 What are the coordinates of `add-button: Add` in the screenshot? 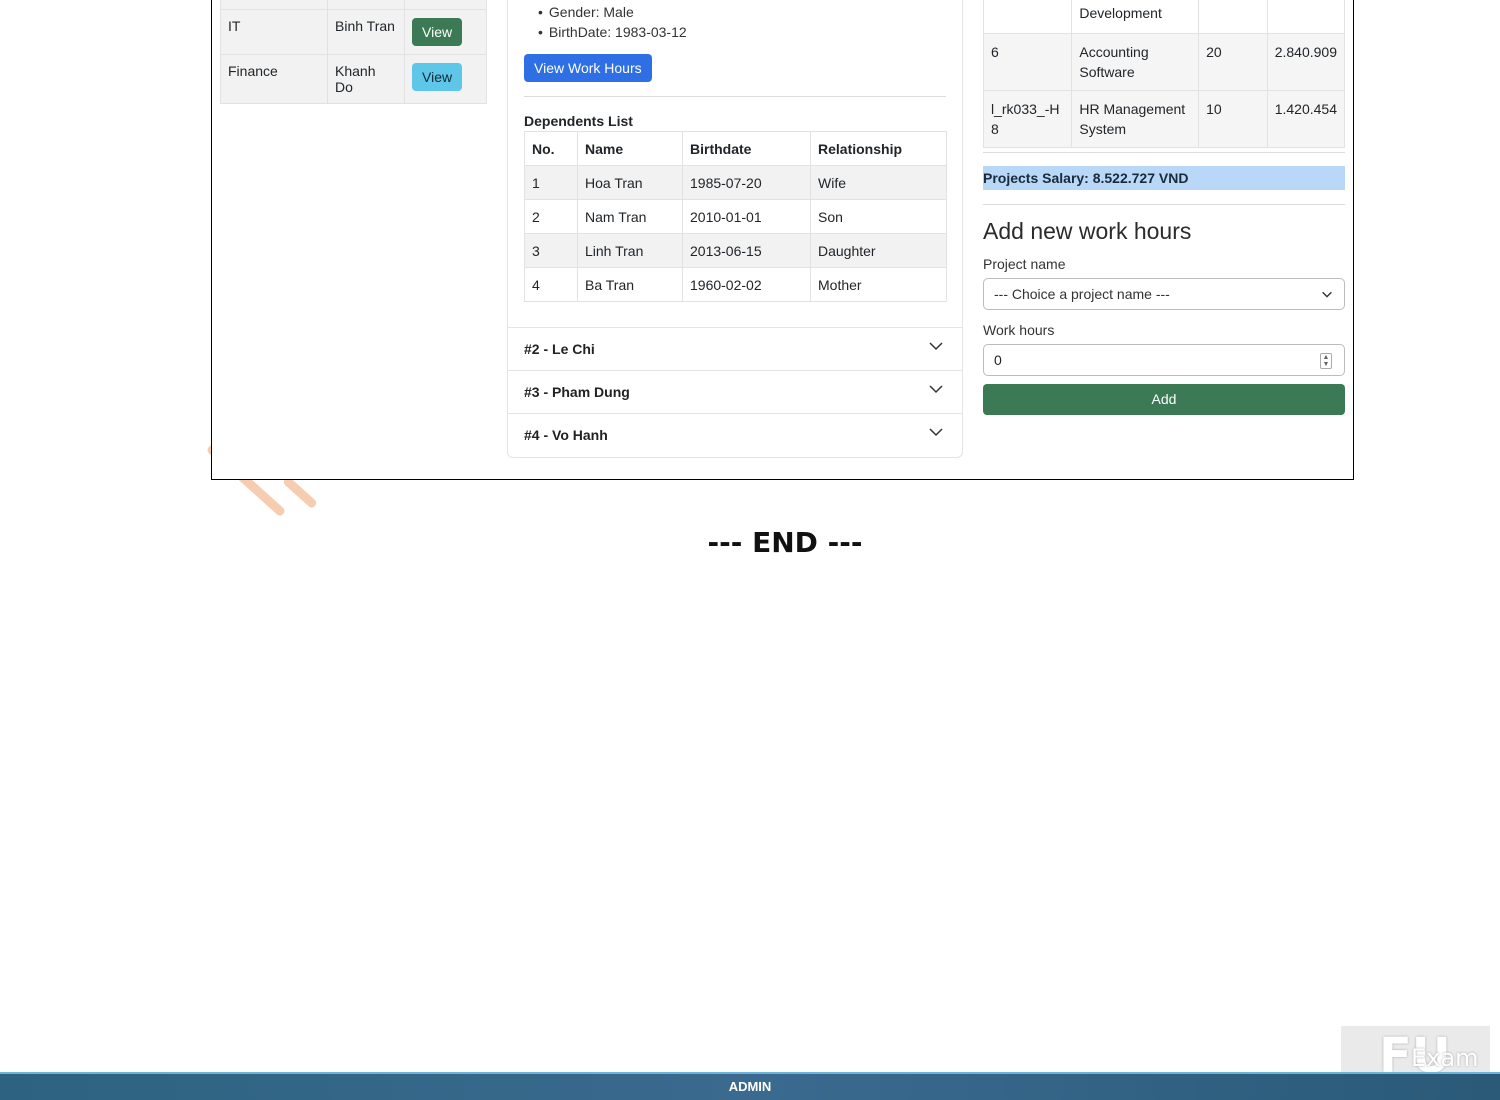 It's located at (1164, 399).